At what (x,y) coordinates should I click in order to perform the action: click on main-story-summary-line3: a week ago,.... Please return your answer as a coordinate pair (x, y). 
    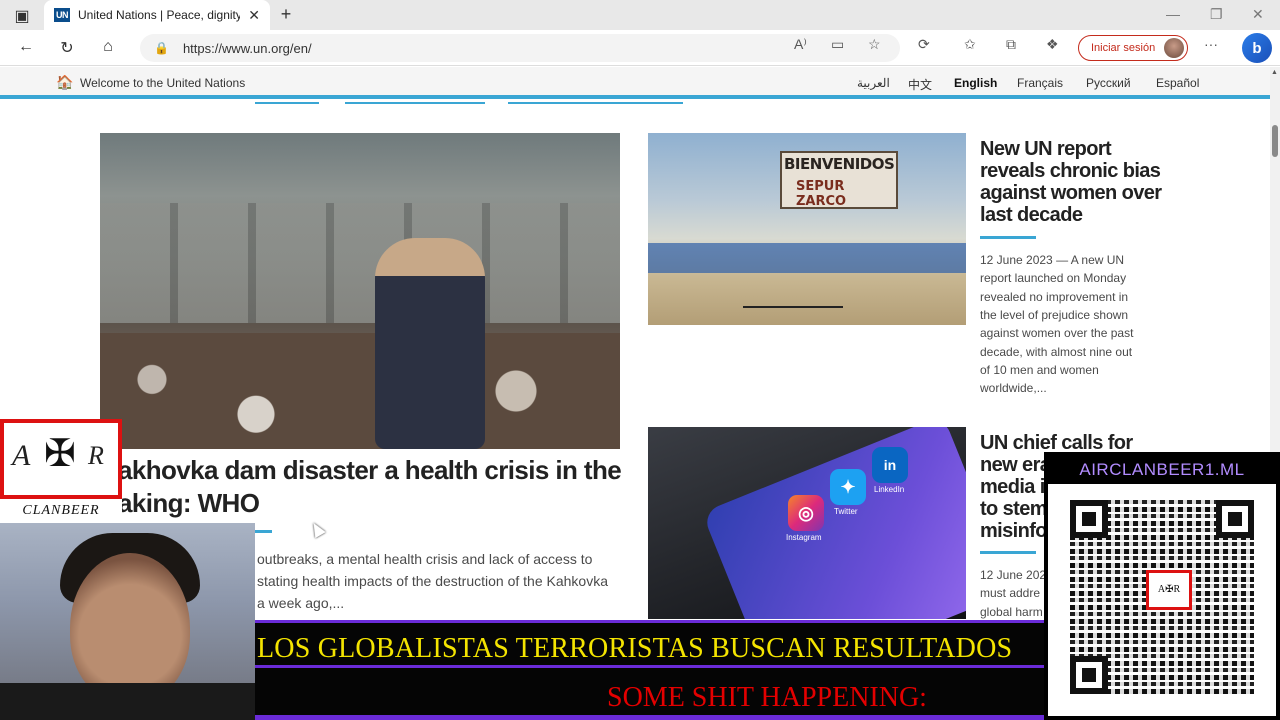
    Looking at the image, I should click on (301, 603).